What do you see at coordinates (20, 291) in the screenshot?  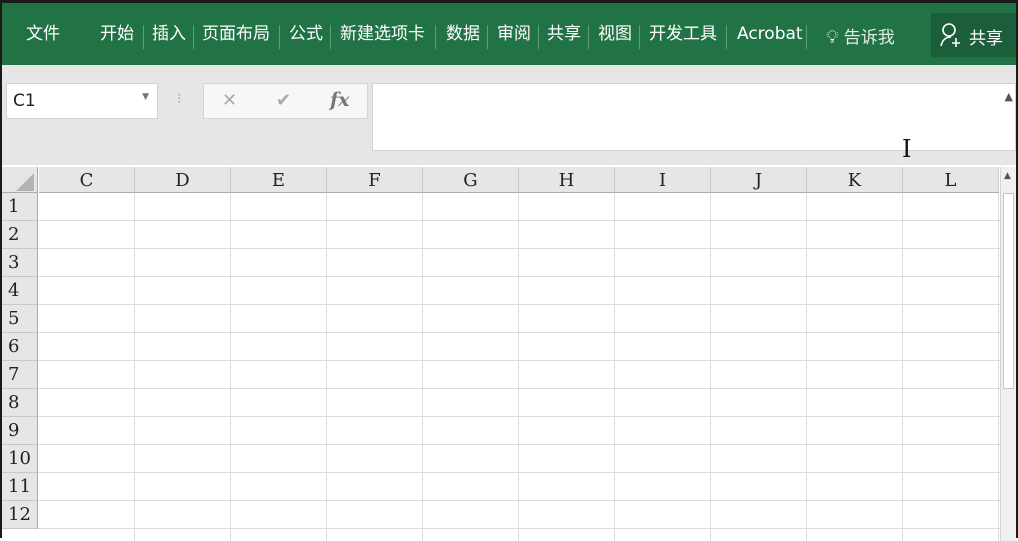 I see `row-header-4: 4` at bounding box center [20, 291].